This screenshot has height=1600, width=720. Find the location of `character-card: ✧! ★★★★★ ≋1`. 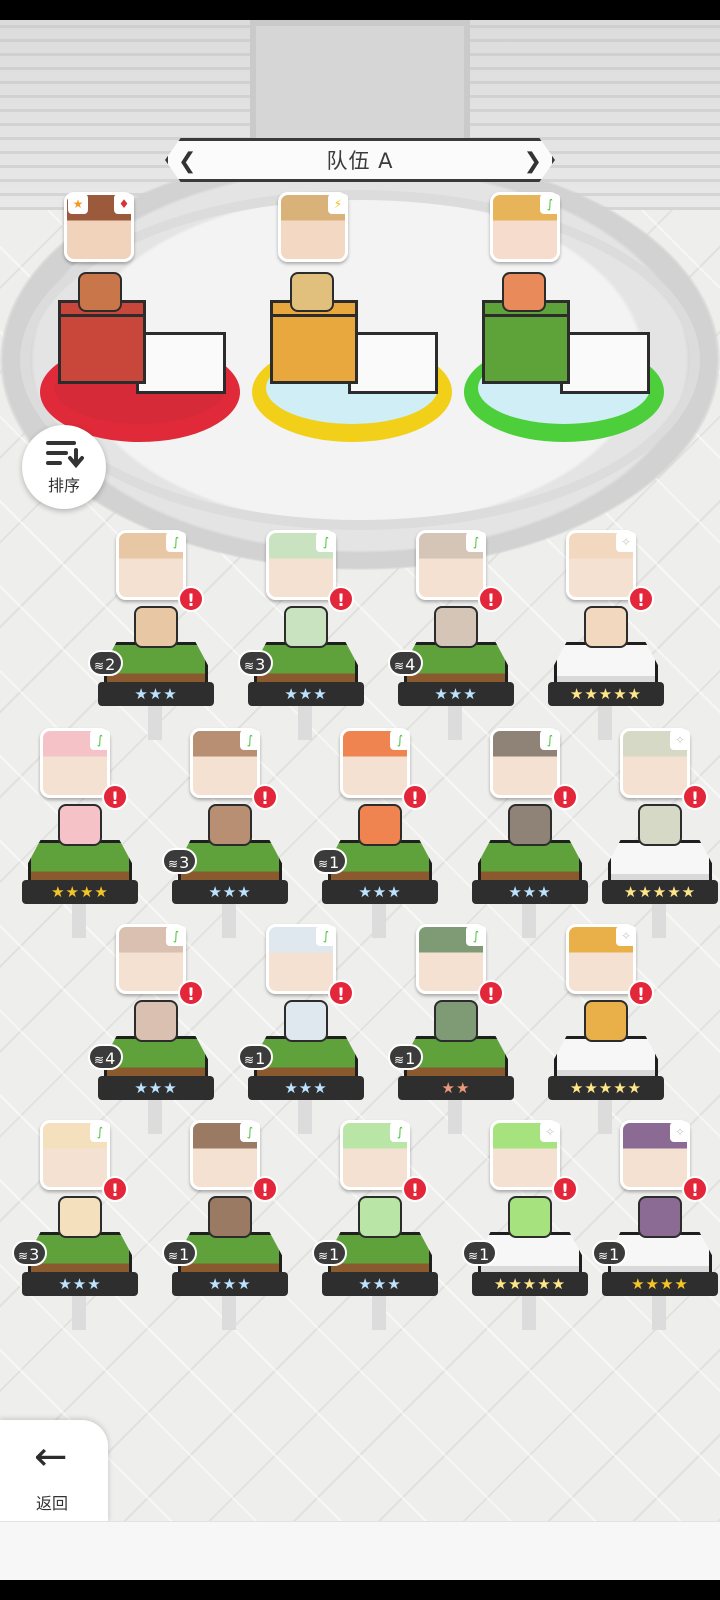

character-card: ✧! ★★★★★ ≋1 is located at coordinates (526, 1225).